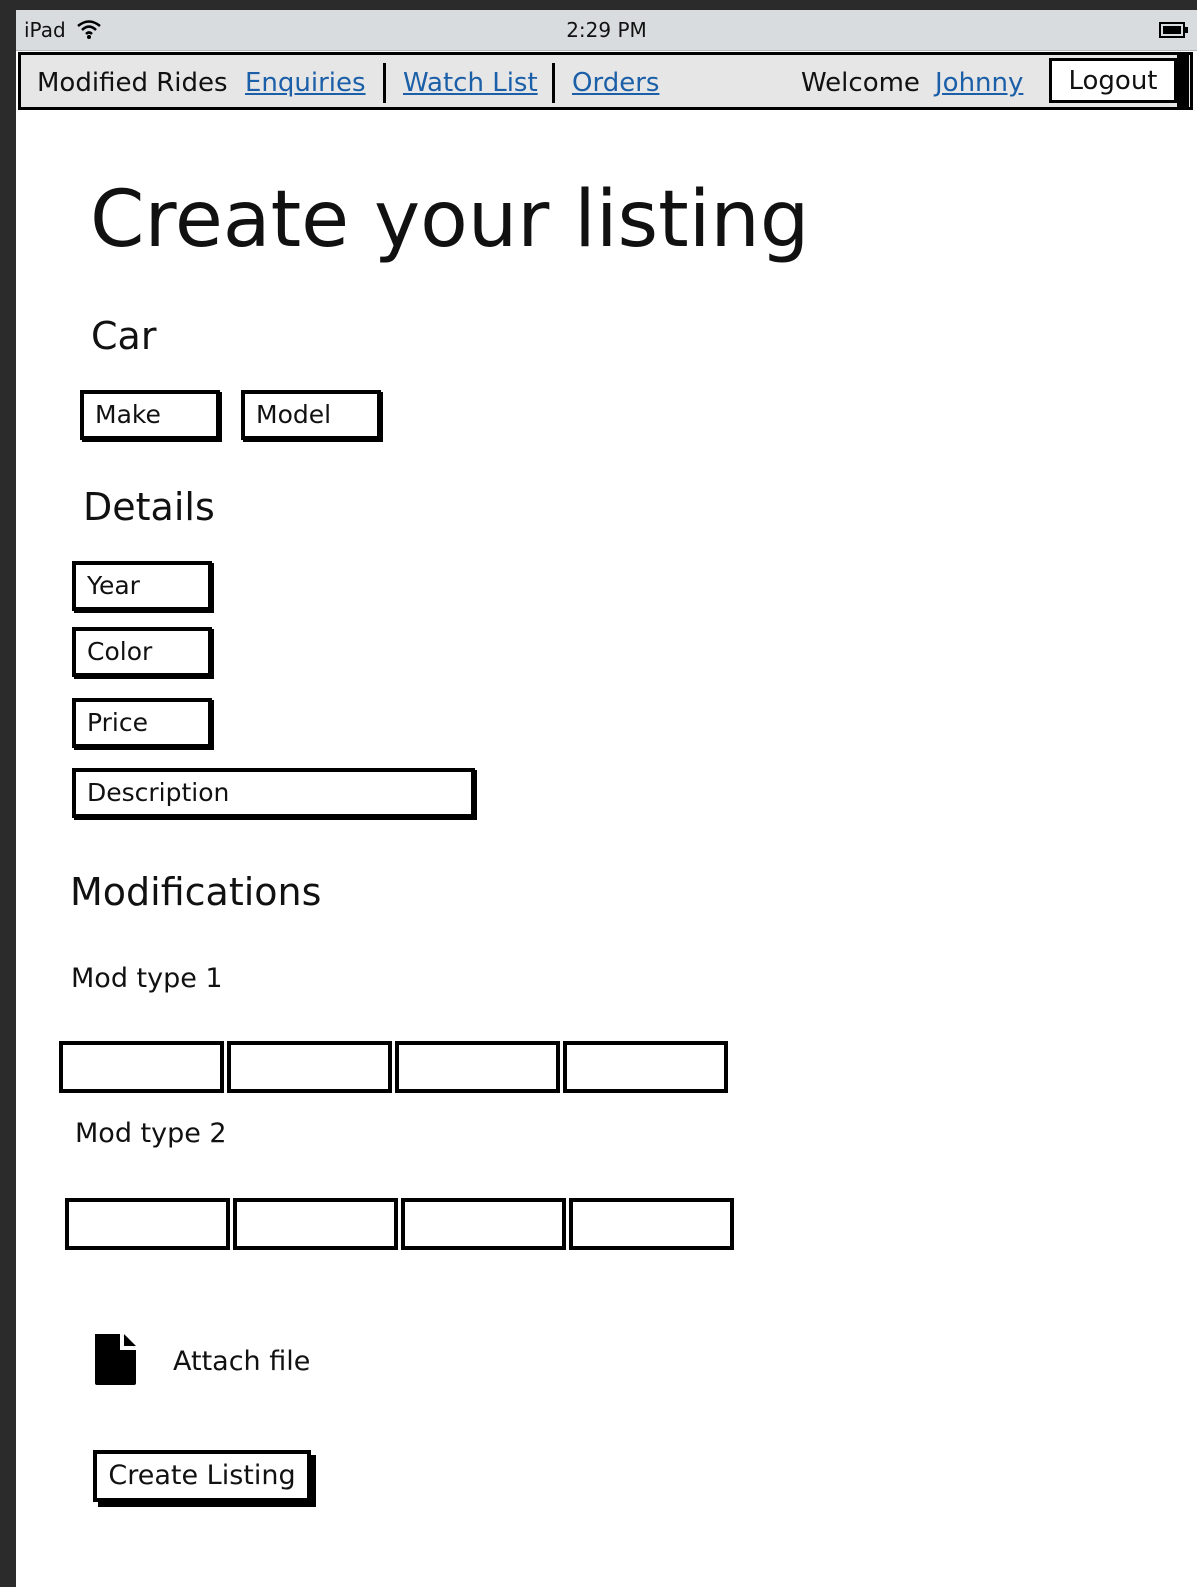 The image size is (1197, 1587). Describe the element at coordinates (311, 415) in the screenshot. I see `model-field: Model` at that location.